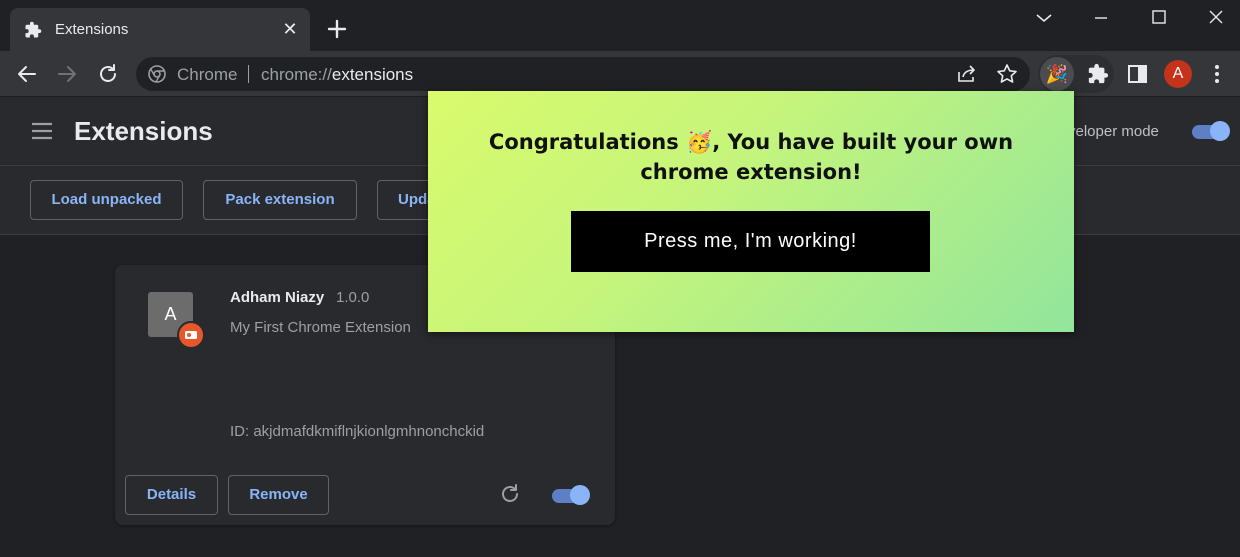 Image resolution: width=1240 pixels, height=557 pixels. I want to click on load-unpacked-button: Load unpacked, so click(106, 200).